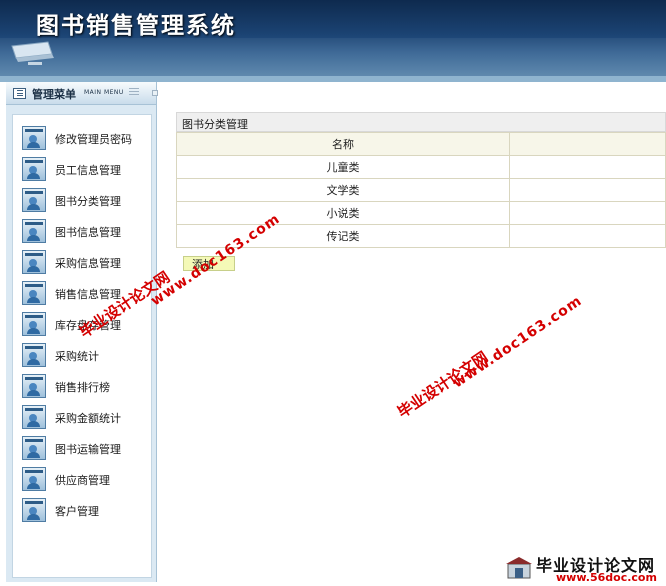 The height and width of the screenshot is (586, 666). What do you see at coordinates (343, 213) in the screenshot?
I see `table-cell-name: 小说类` at bounding box center [343, 213].